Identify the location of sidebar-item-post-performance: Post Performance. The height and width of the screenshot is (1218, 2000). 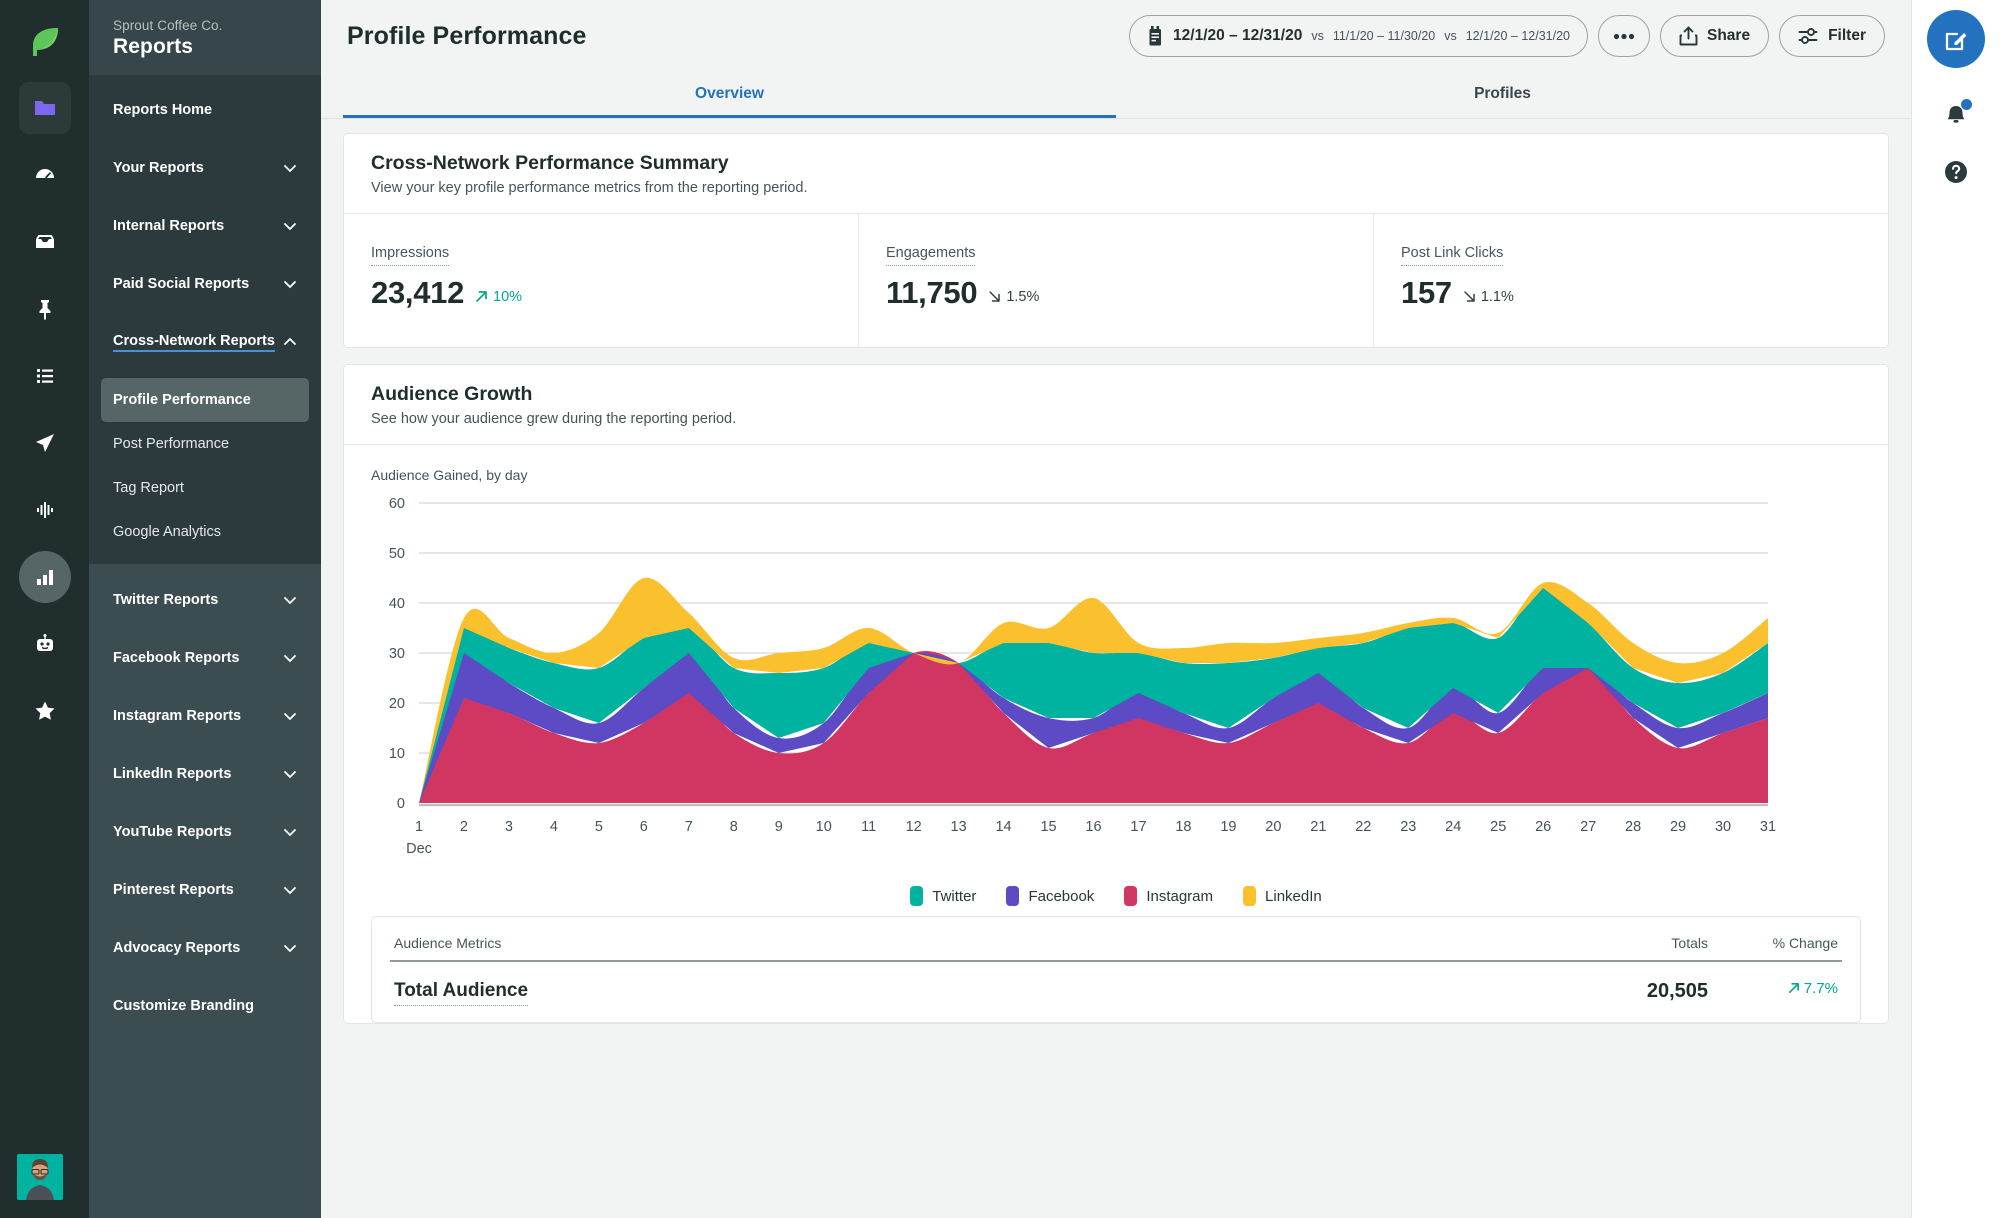
(205, 444).